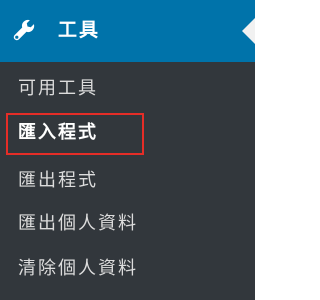  I want to click on tools-menu-label: 工具, so click(79, 30).